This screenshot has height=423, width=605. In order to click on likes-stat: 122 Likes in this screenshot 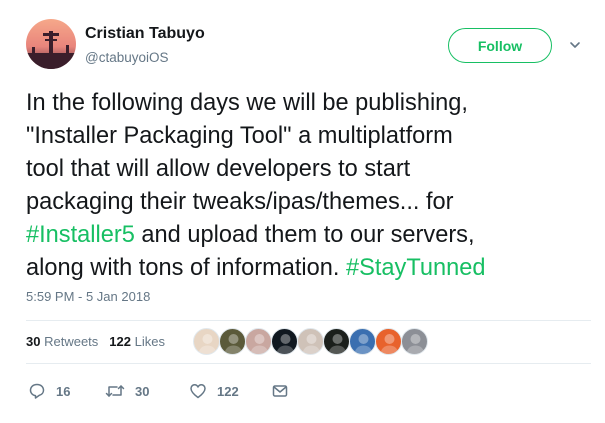, I will do `click(137, 341)`.